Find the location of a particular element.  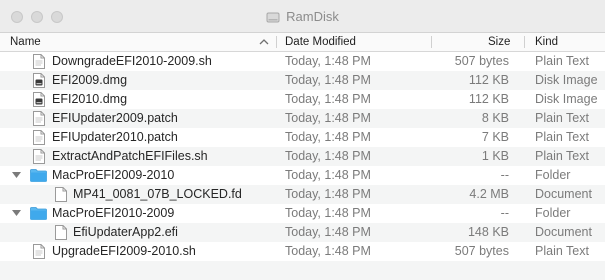

size-column-header: Size is located at coordinates (499, 42).